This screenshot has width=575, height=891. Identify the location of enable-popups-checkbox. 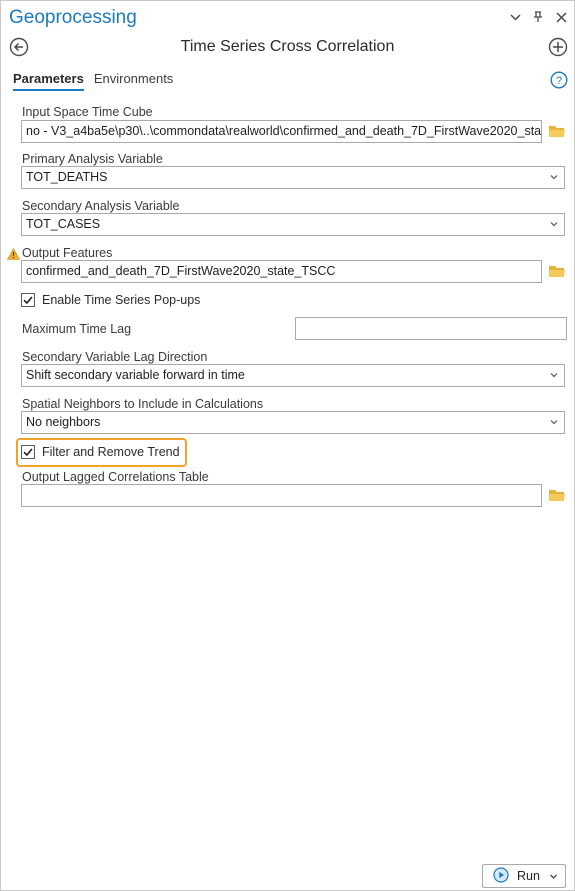
(28, 300).